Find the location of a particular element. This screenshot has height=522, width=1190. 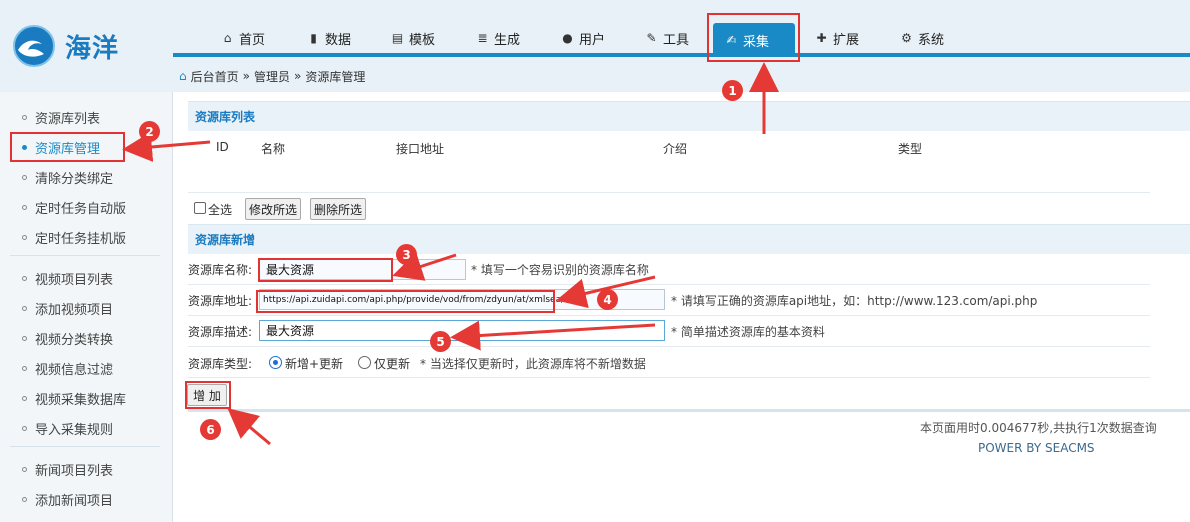

nav-data: ▮ 数据 is located at coordinates (329, 38).